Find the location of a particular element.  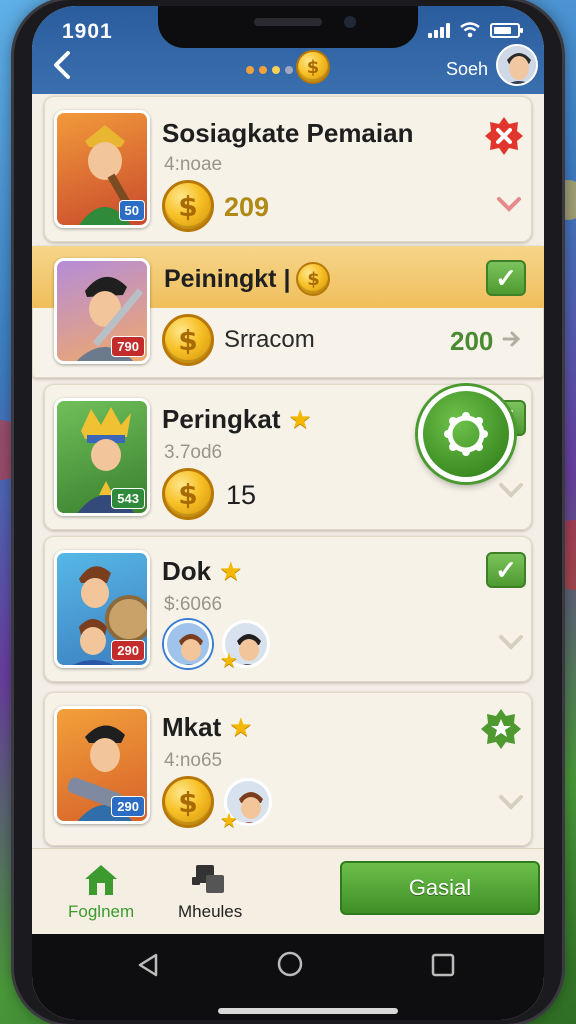

nav-modules-label: Mheules is located at coordinates (210, 911).